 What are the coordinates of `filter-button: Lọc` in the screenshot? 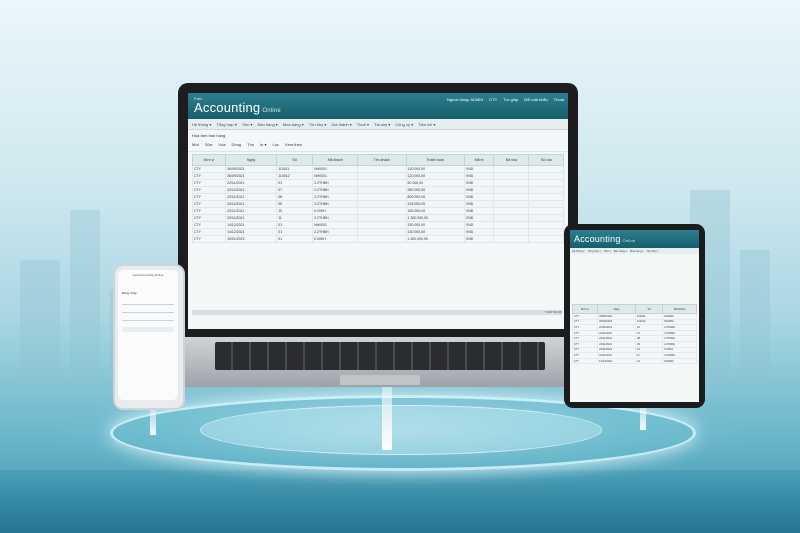 It's located at (275, 144).